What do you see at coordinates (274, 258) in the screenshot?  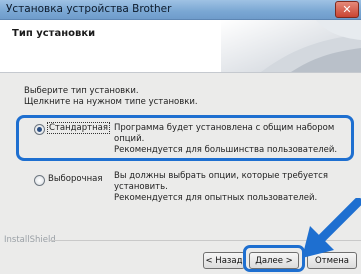 I see `highlight-frame-next` at bounding box center [274, 258].